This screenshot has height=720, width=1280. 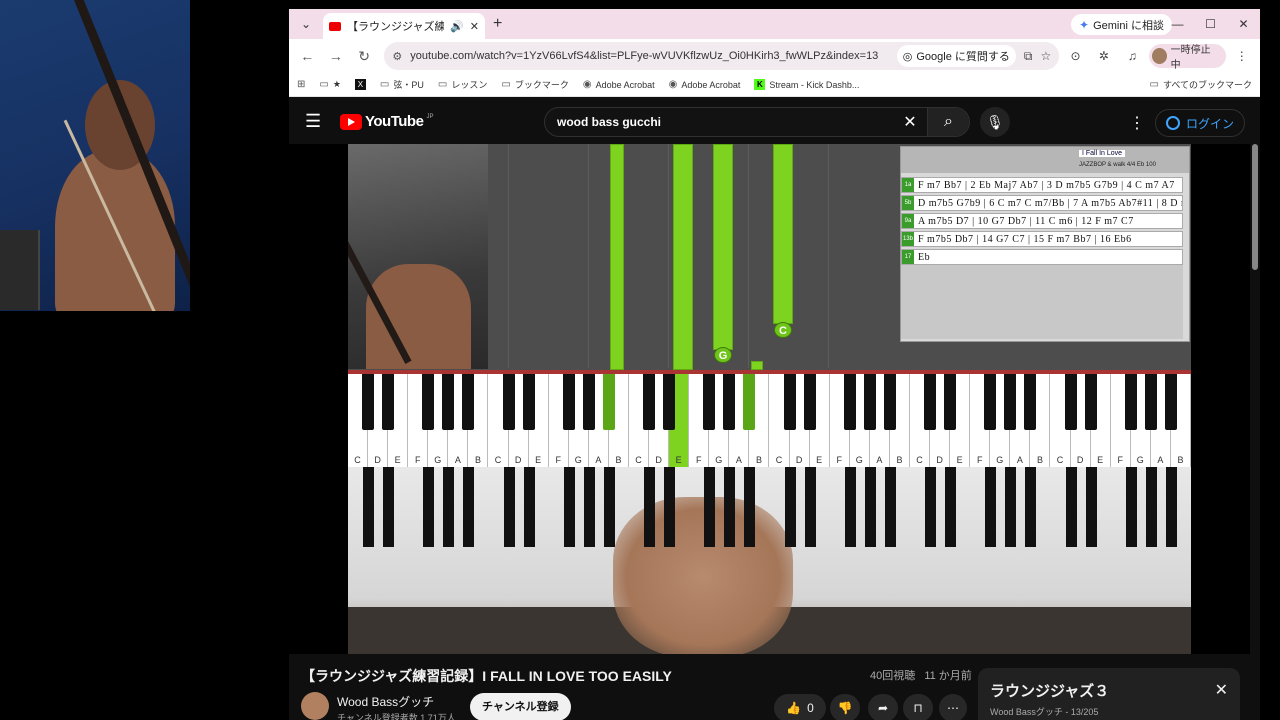 What do you see at coordinates (1243, 24) in the screenshot?
I see `close-window-button: ✕` at bounding box center [1243, 24].